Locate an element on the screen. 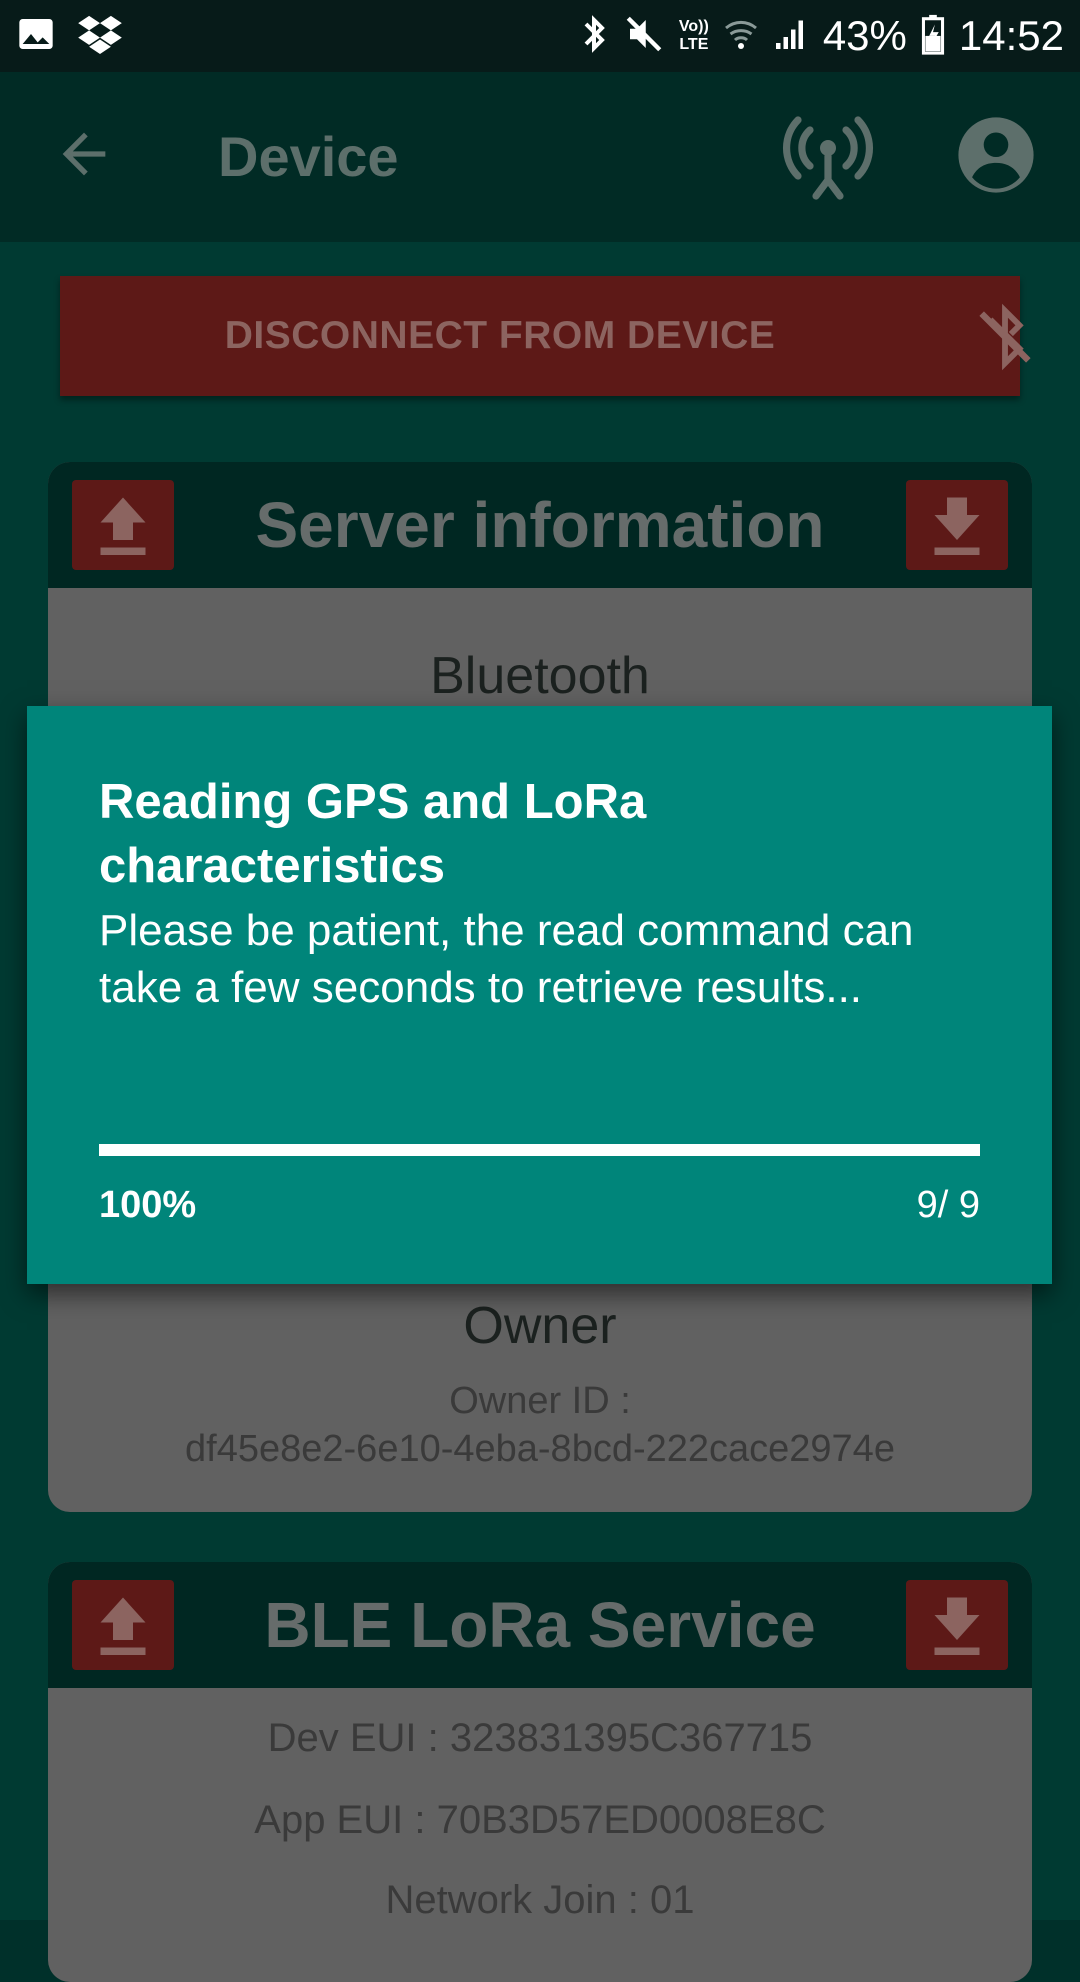 The height and width of the screenshot is (1982, 1080). server-card-header: Server information is located at coordinates (540, 525).